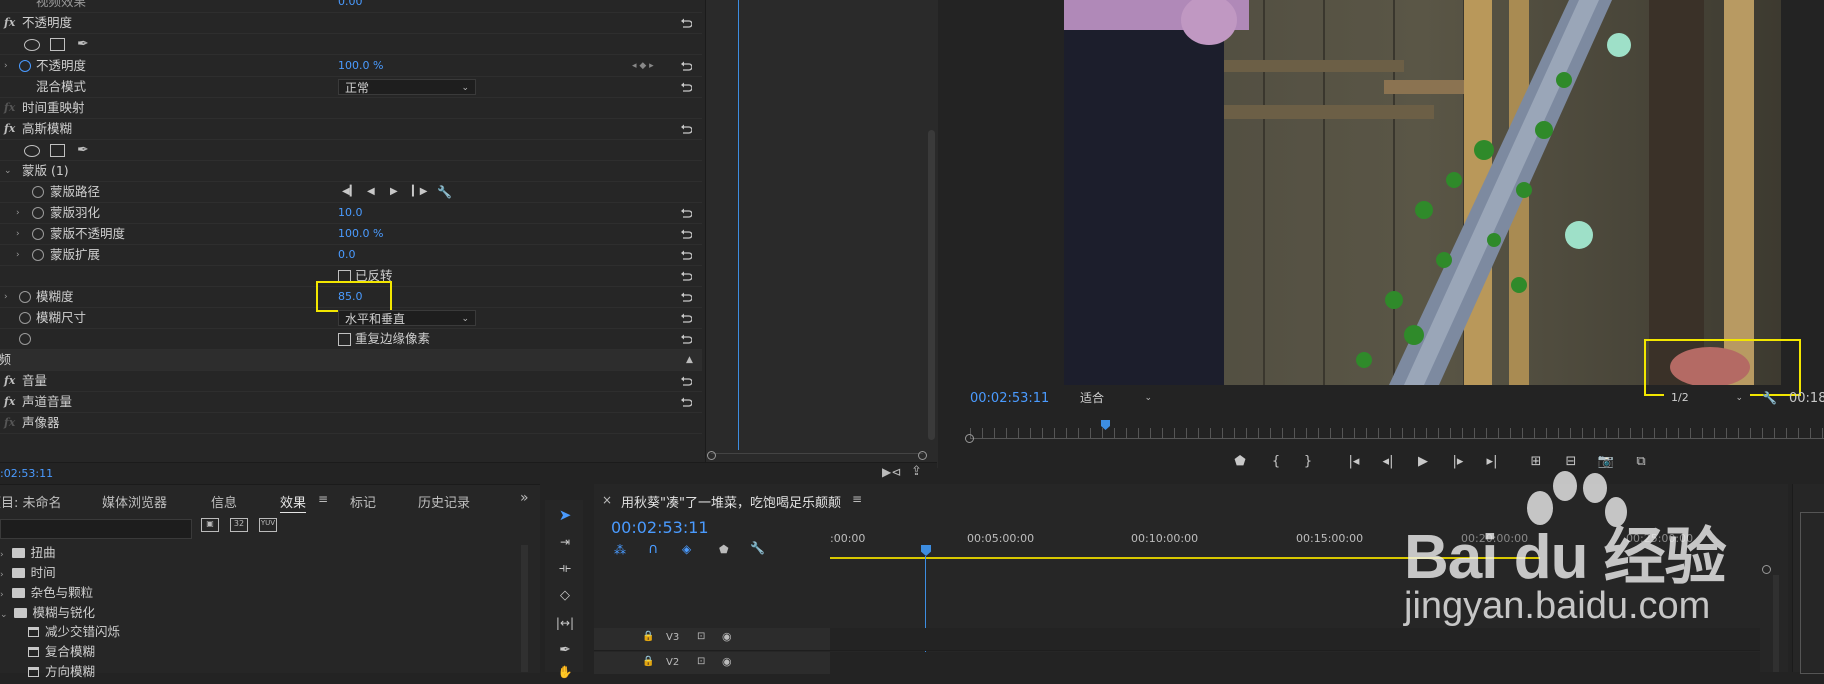 Image resolution: width=1824 pixels, height=684 pixels. What do you see at coordinates (210, 525) in the screenshot?
I see `accelerated-effects-icon: ▣` at bounding box center [210, 525].